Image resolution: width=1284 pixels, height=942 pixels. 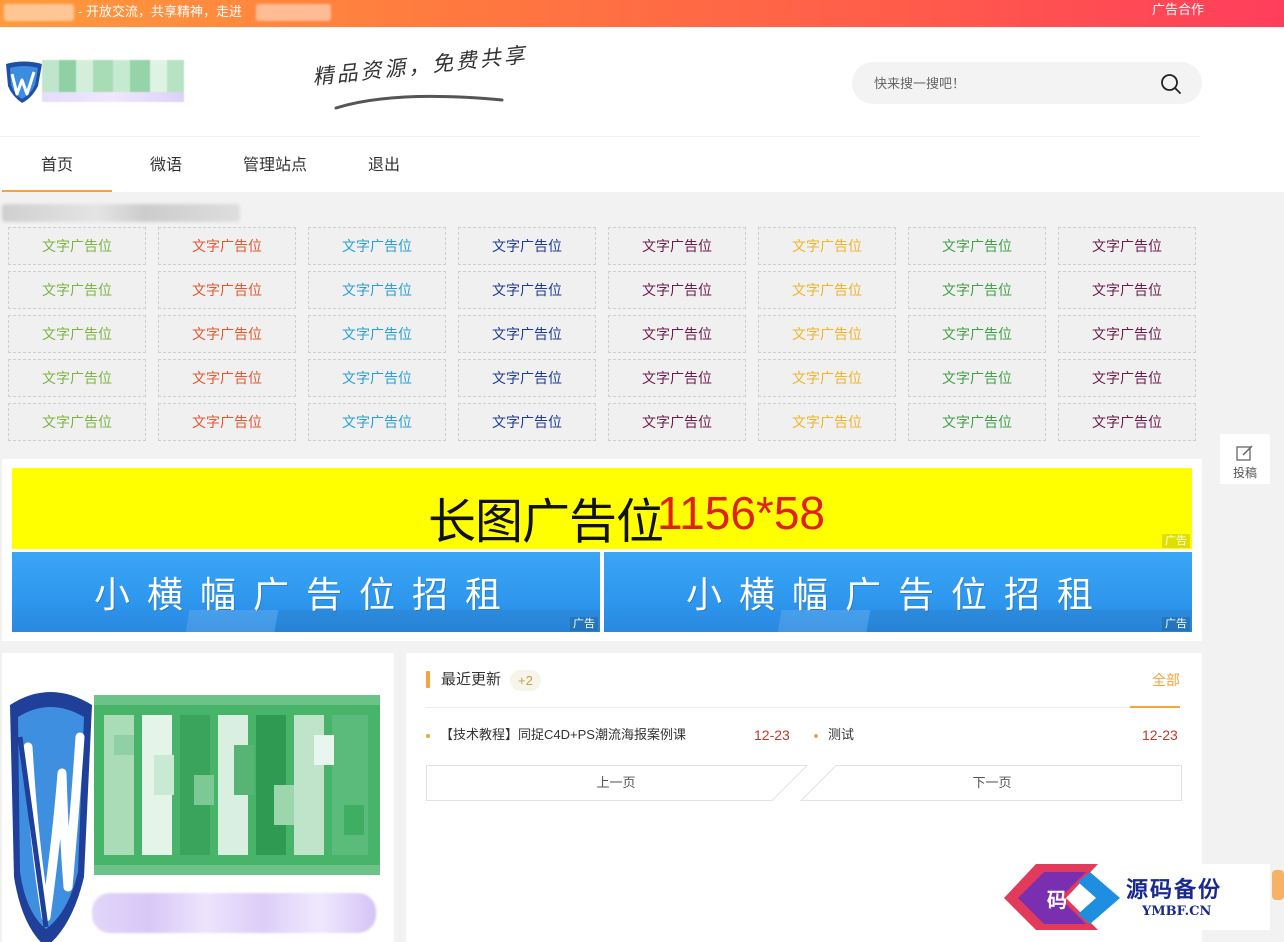 I want to click on site-tagline: 精品资源，免费共享, so click(x=420, y=66).